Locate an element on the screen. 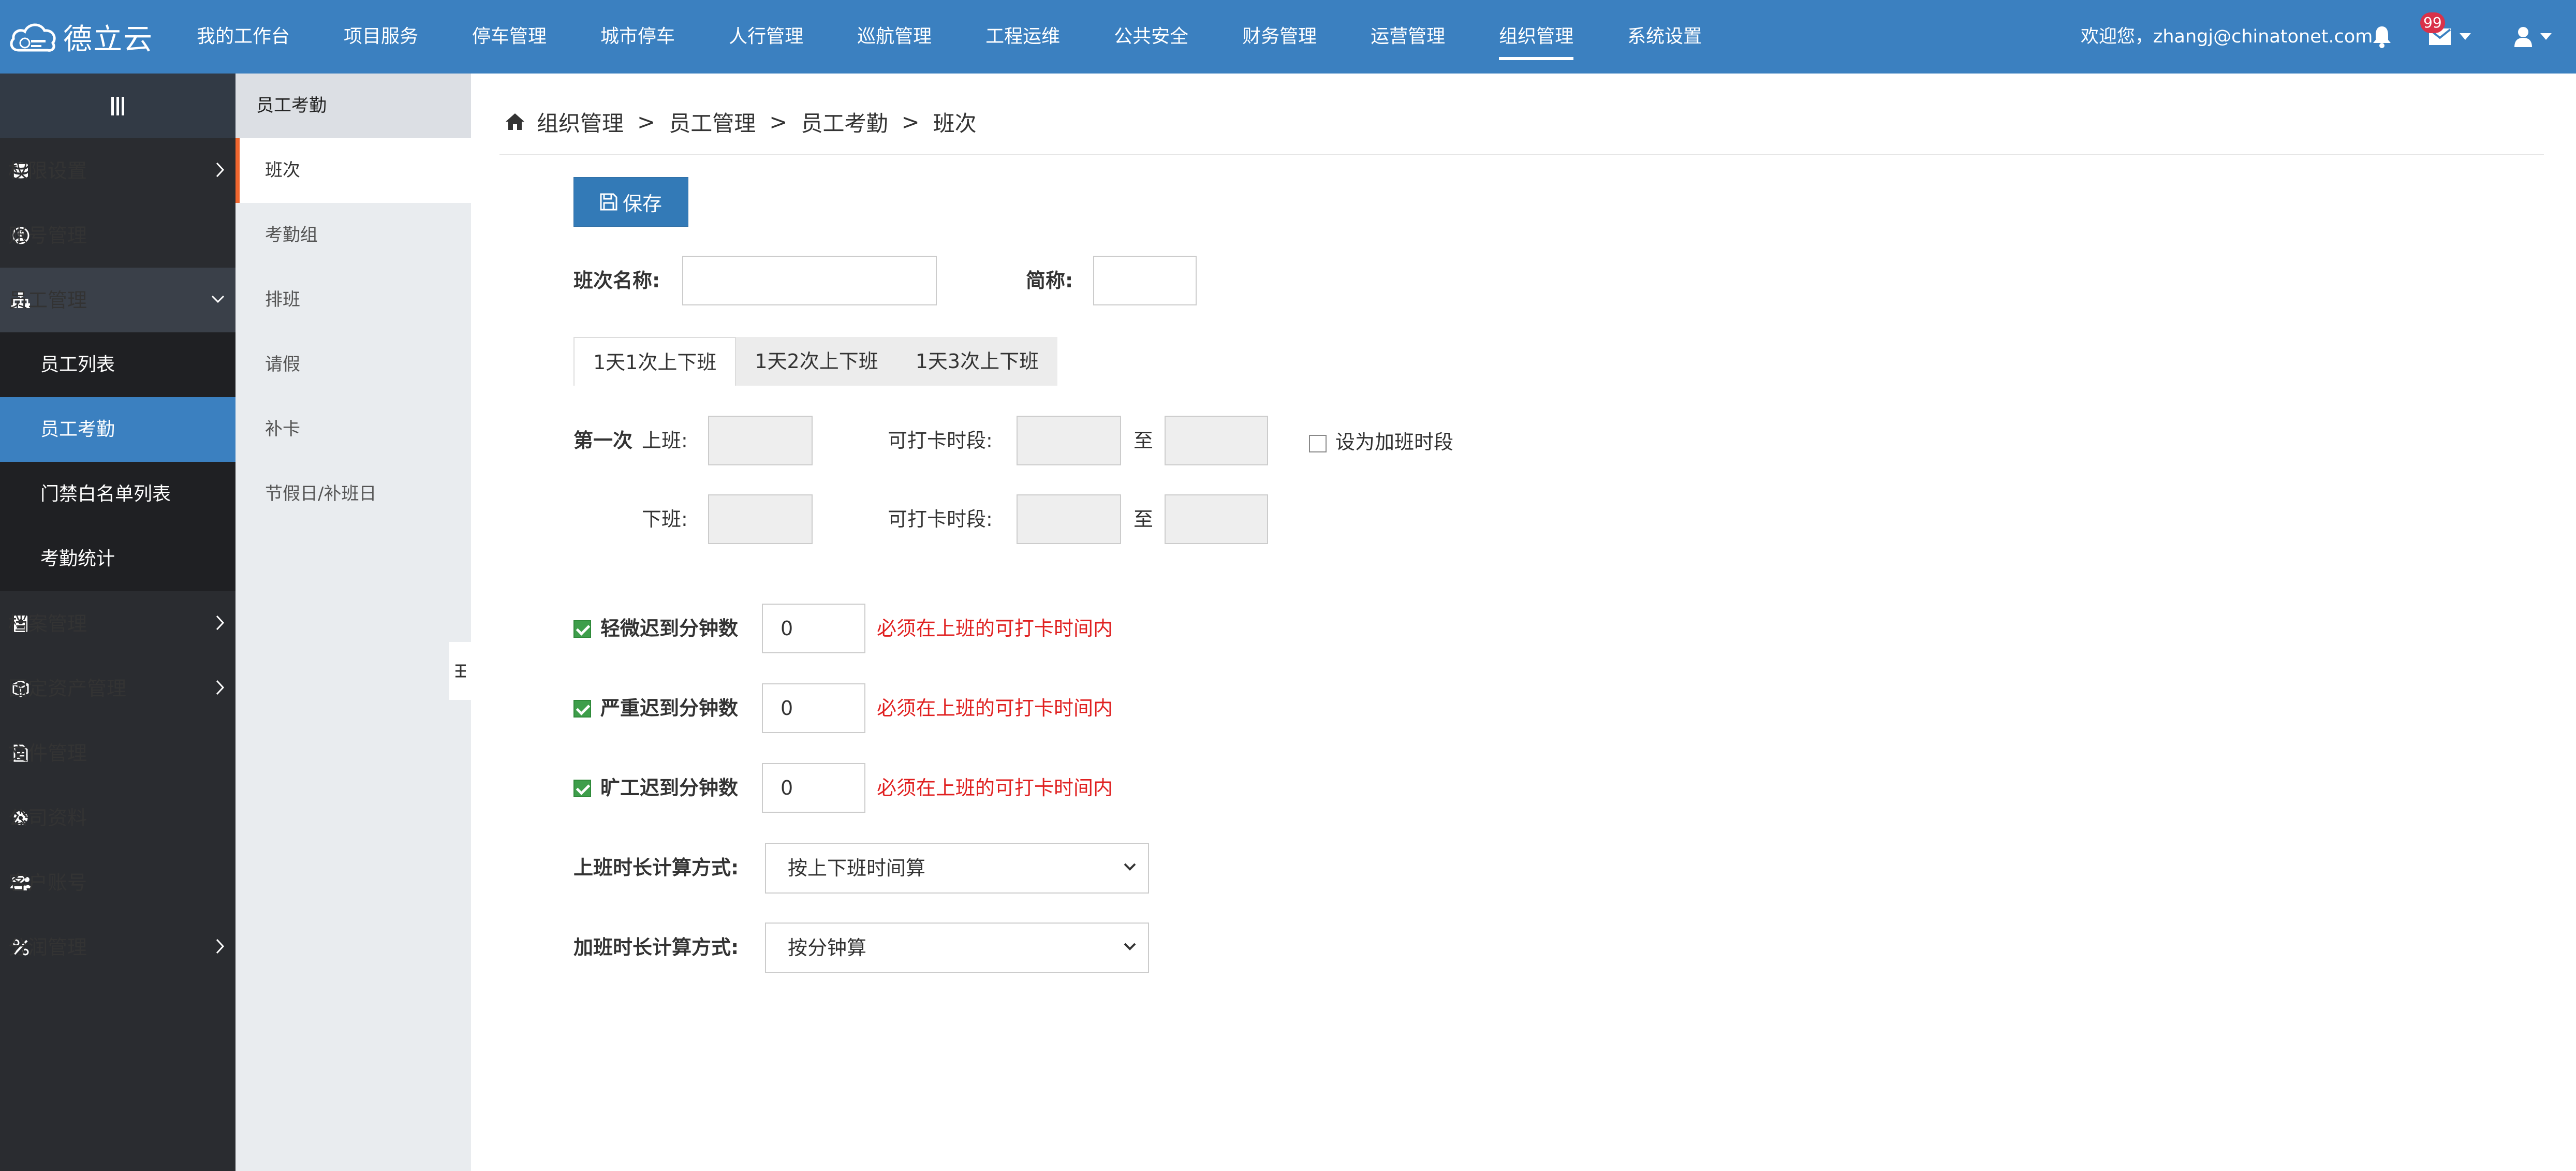  collapse-icon is located at coordinates (461, 671).